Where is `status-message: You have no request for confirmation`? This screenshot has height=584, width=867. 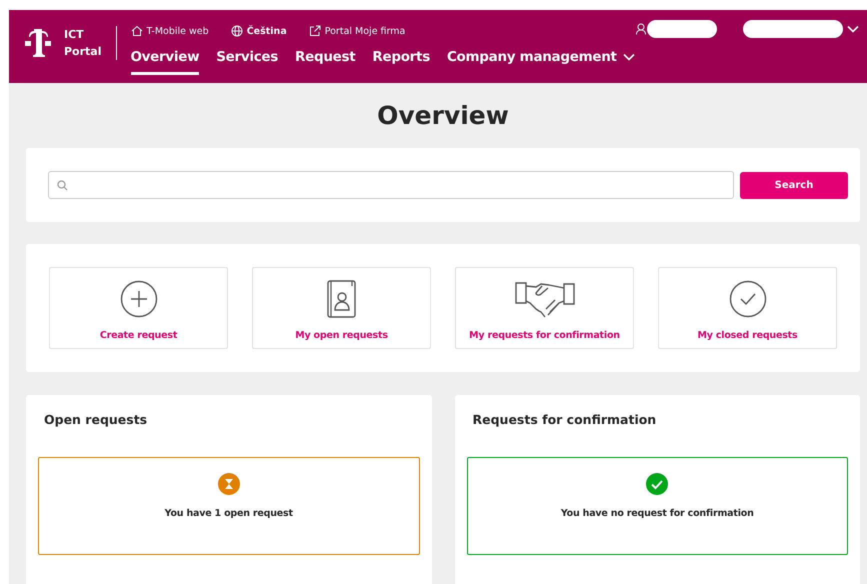 status-message: You have no request for confirmation is located at coordinates (657, 513).